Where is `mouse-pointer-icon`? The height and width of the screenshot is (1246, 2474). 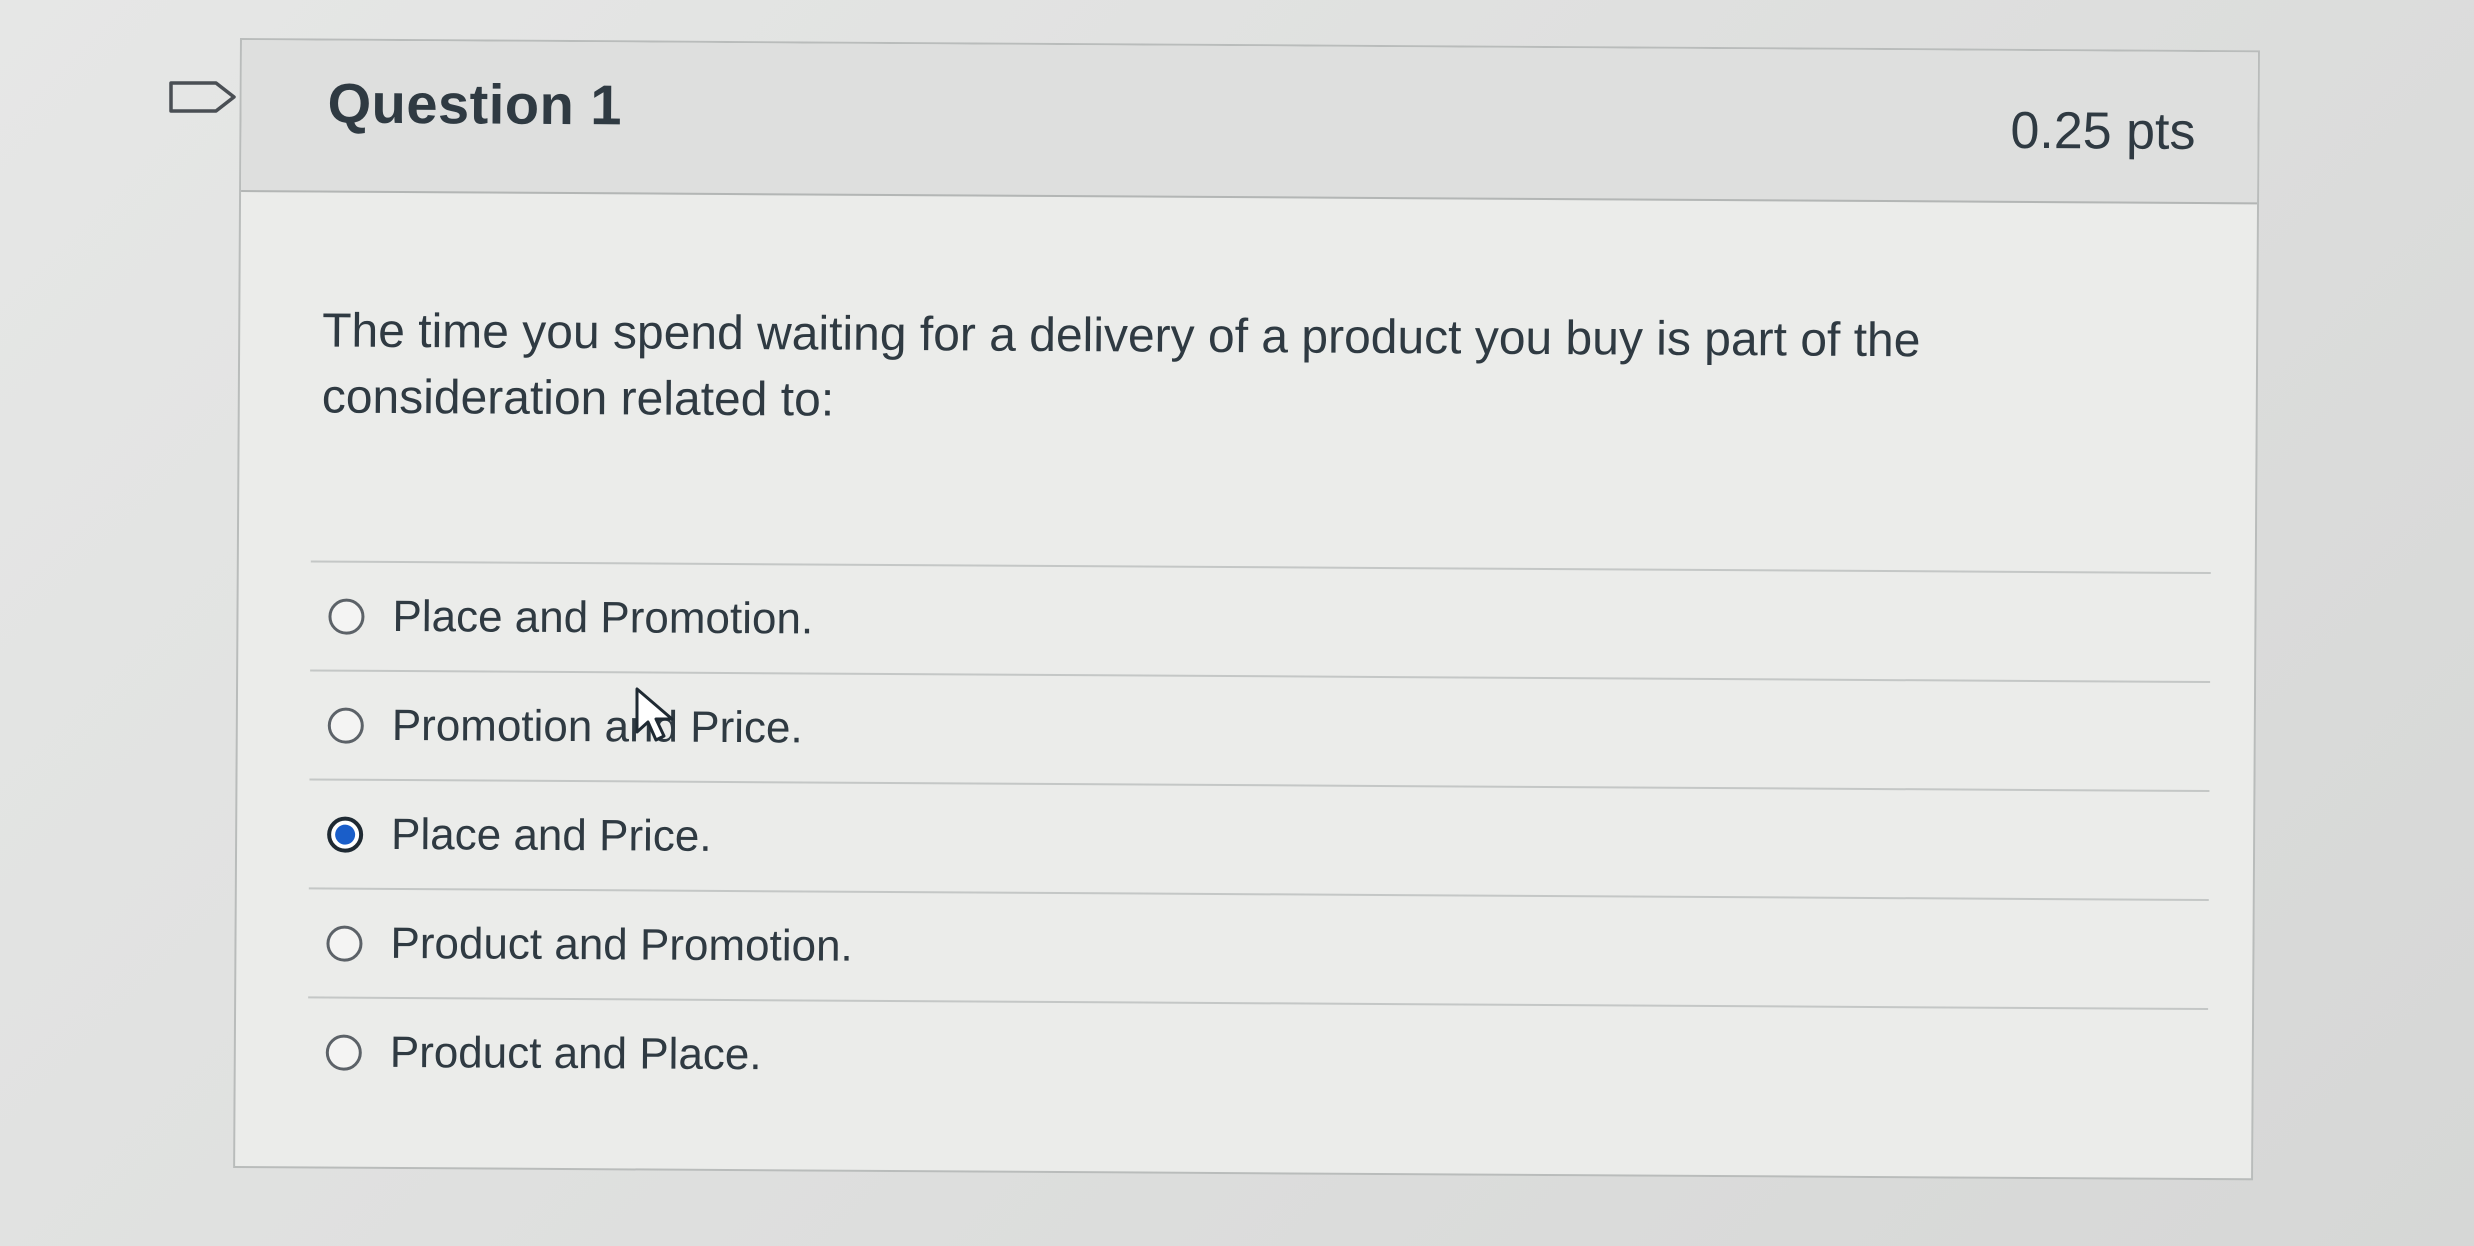
mouse-pointer-icon is located at coordinates (654, 714).